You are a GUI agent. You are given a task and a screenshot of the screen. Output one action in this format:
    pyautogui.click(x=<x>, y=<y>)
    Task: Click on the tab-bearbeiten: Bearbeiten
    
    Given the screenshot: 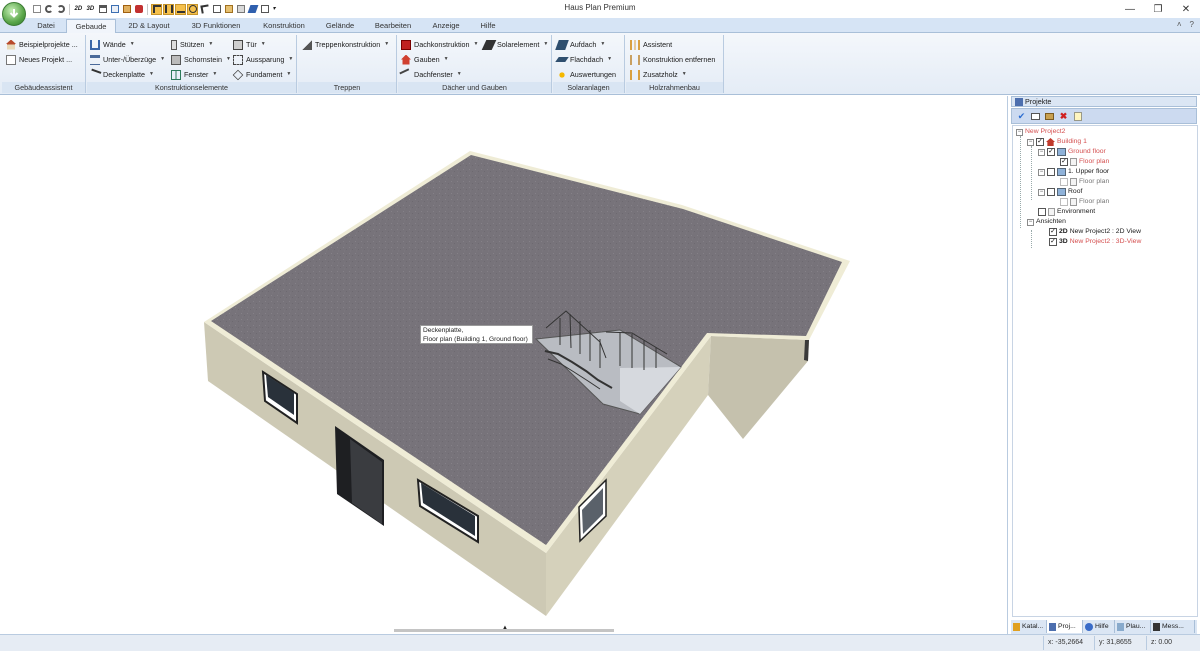 What is the action you would take?
    pyautogui.click(x=393, y=26)
    